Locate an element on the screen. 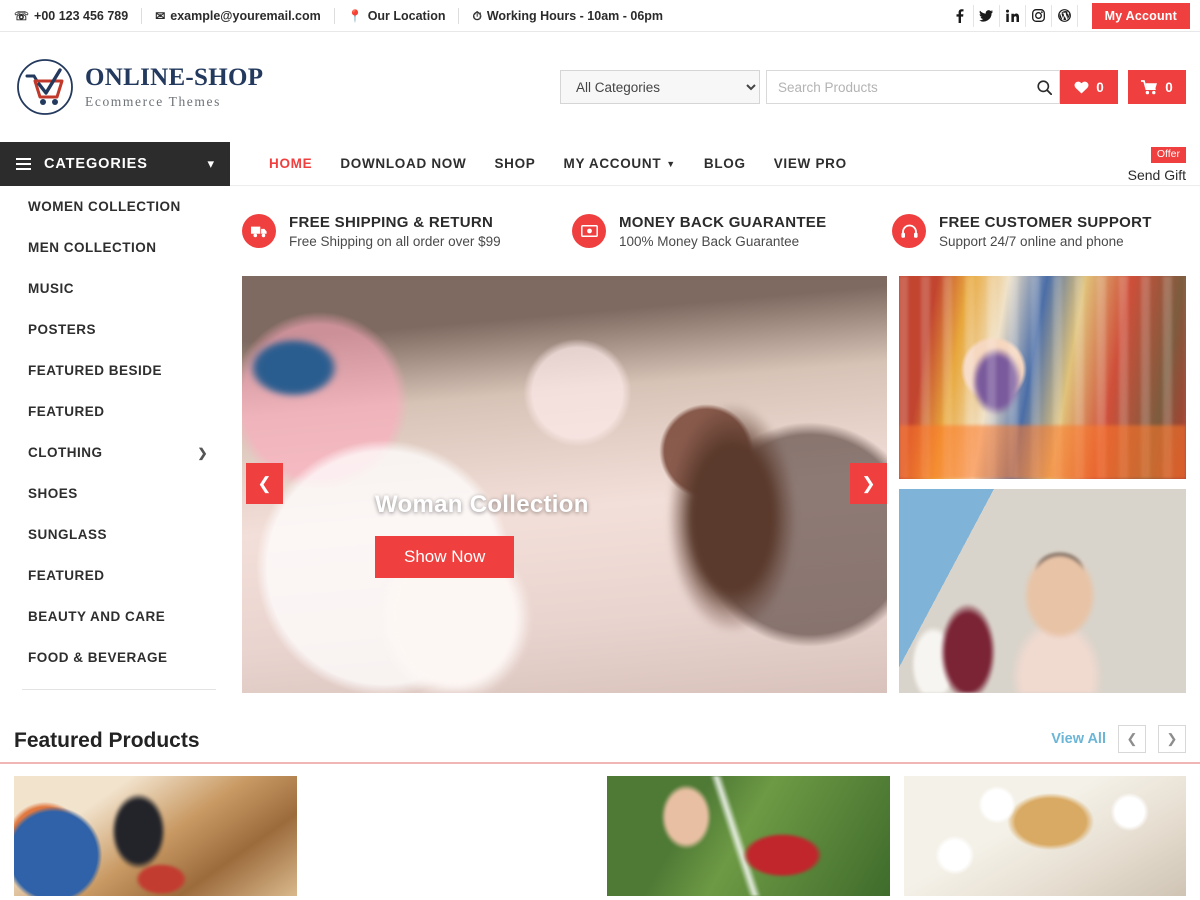 The width and height of the screenshot is (1200, 900). slider-next-button: ❯ is located at coordinates (868, 483).